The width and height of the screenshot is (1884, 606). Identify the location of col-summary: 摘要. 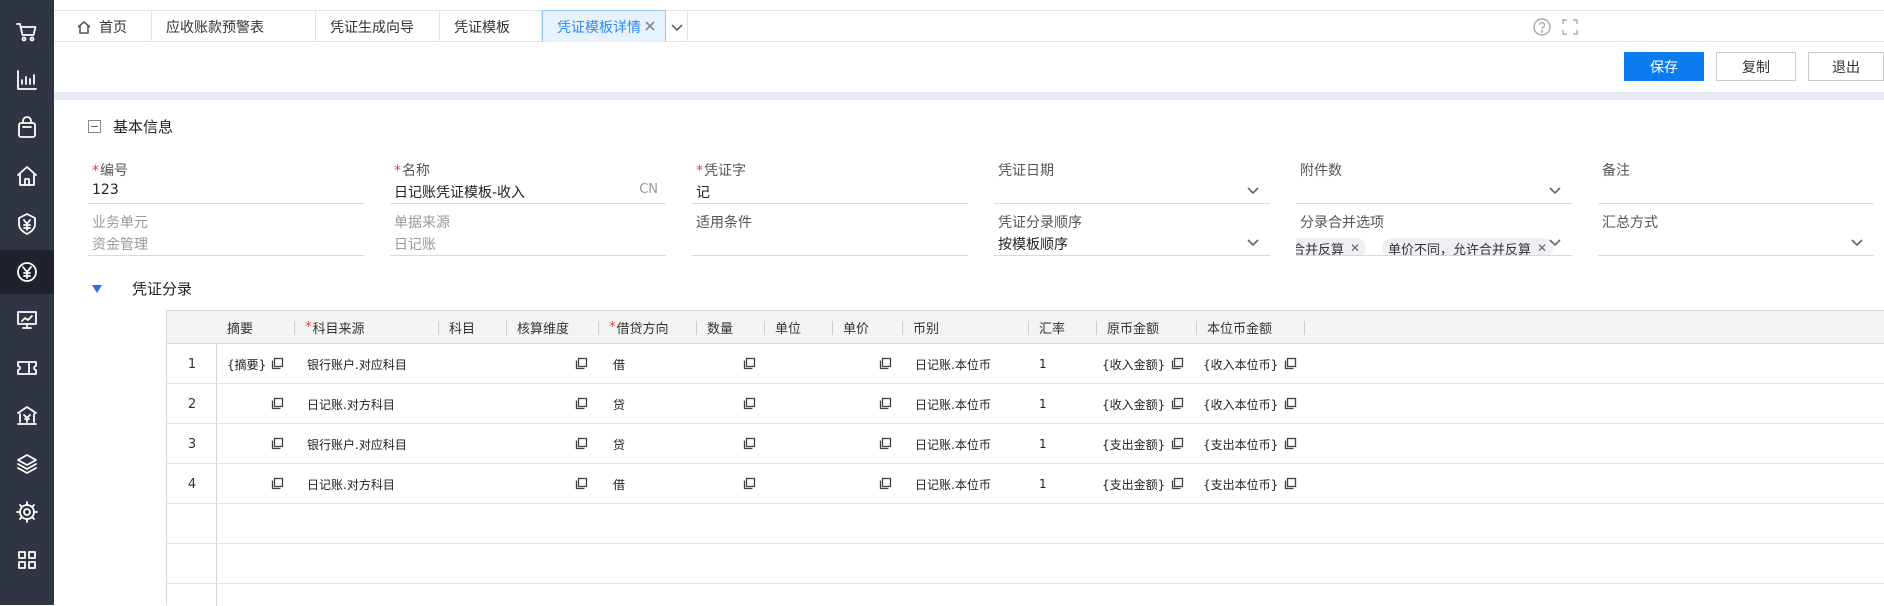
(256, 327).